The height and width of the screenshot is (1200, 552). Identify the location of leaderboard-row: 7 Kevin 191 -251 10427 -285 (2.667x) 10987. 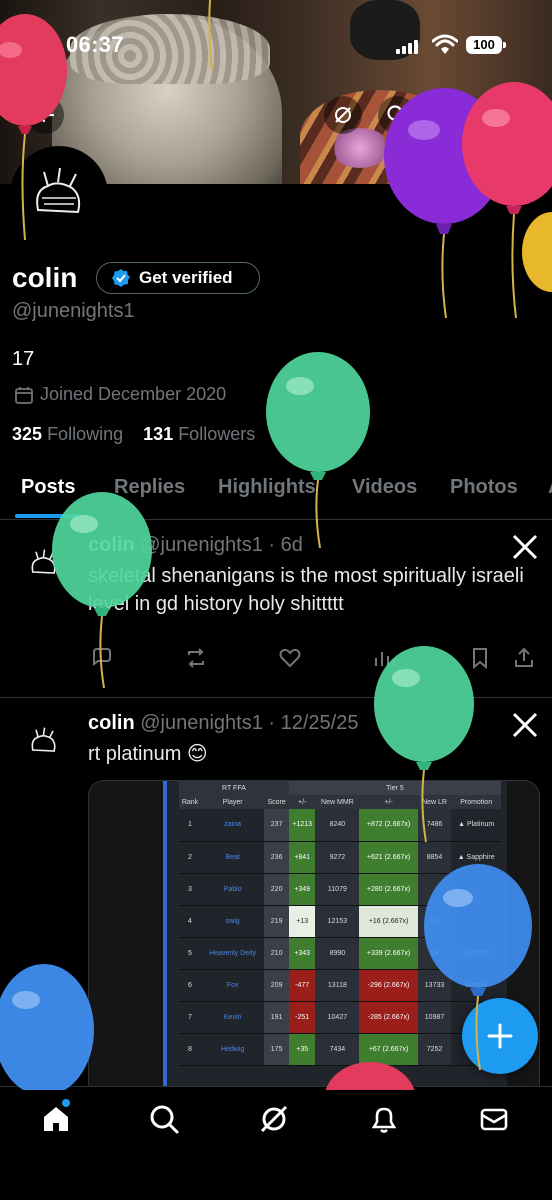
(340, 1017).